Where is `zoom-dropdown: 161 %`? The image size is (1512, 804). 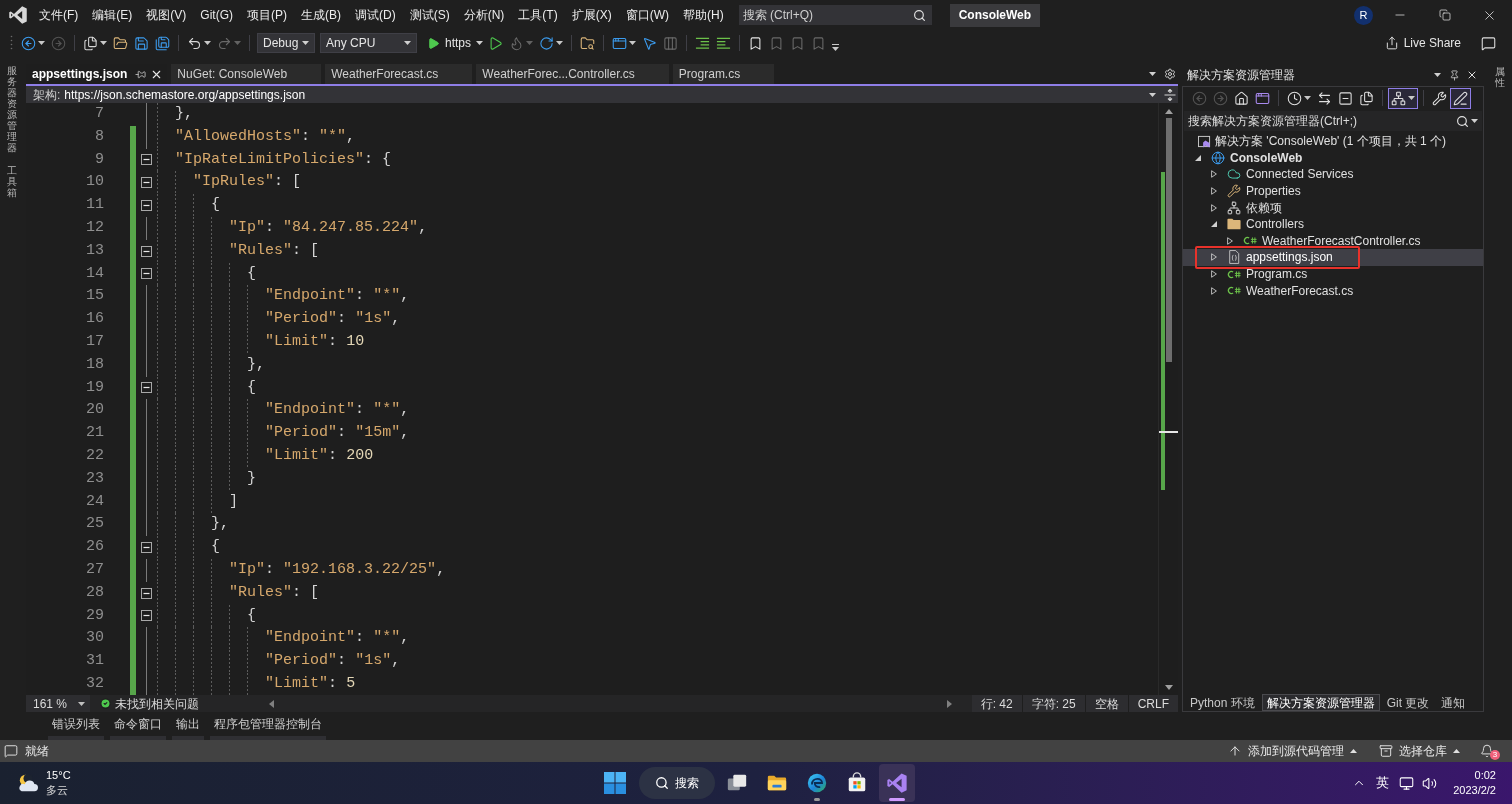
zoom-dropdown: 161 % is located at coordinates (58, 703).